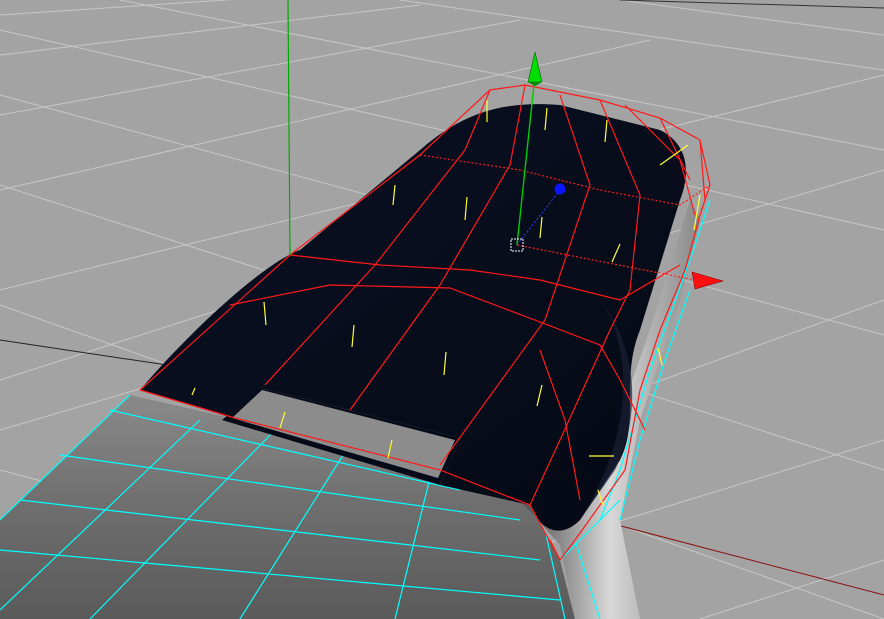  Describe the element at coordinates (535, 84) in the screenshot. I see `y-axis-arrow-base` at that location.